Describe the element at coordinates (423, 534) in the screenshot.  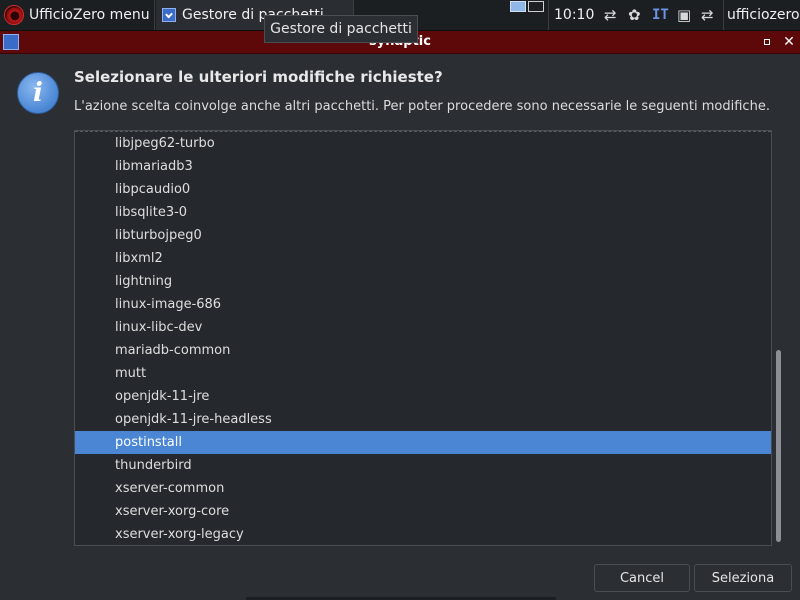
I see `list-item: xserver-xorg-legacy` at that location.